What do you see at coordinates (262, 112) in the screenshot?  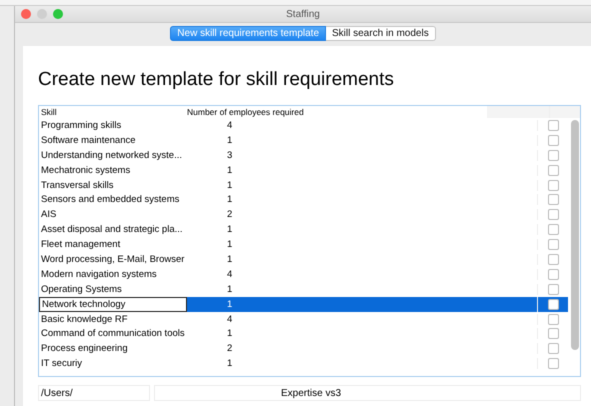 I see `column-header: Number of employees required` at bounding box center [262, 112].